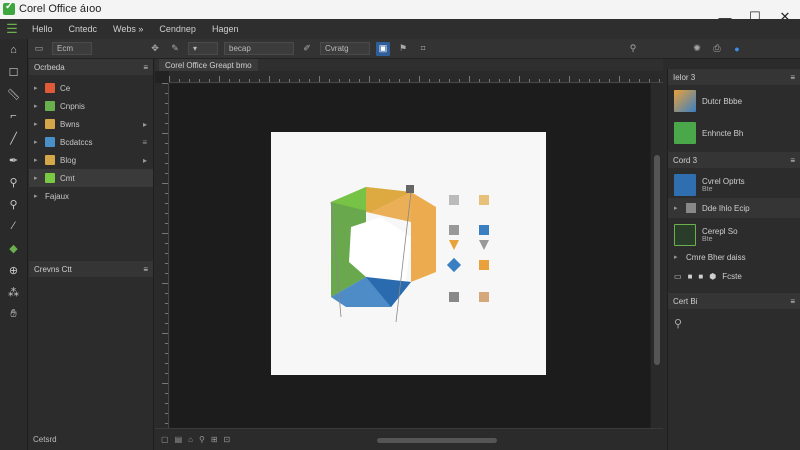 The height and width of the screenshot is (450, 800). I want to click on transform-icon: ⁂, so click(14, 292).